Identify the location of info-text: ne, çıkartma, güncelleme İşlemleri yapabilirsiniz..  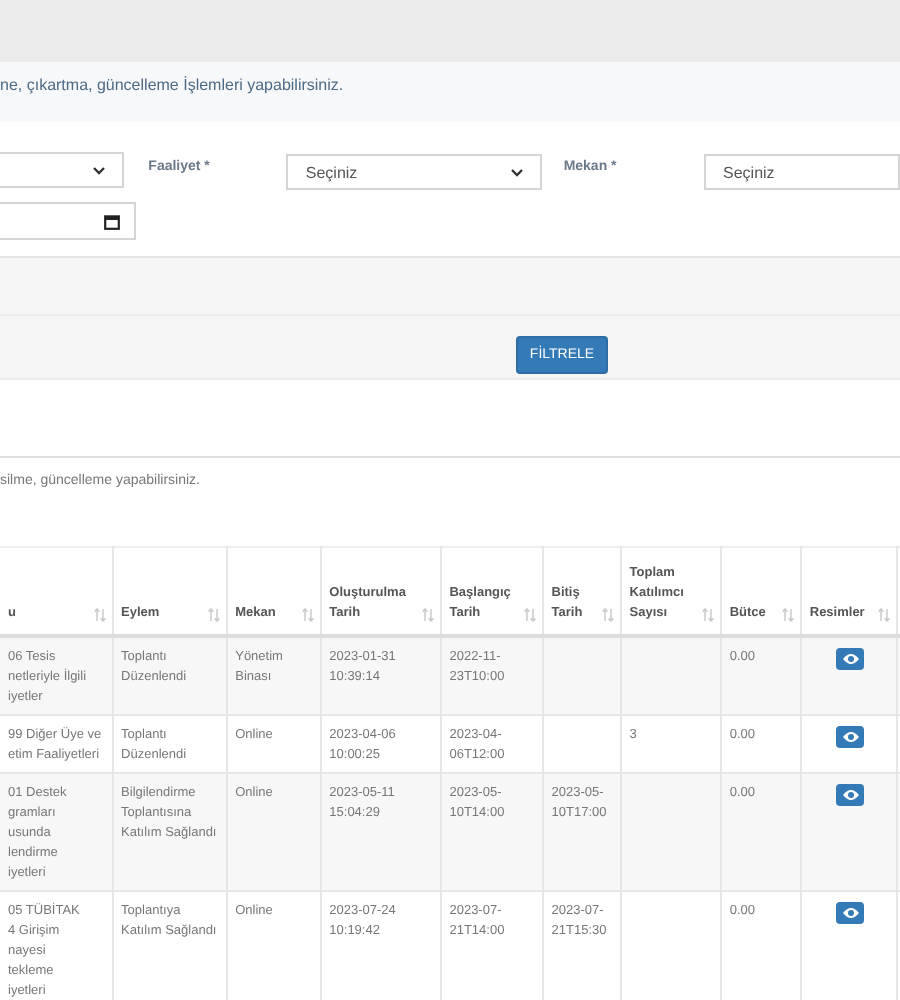
(172, 85).